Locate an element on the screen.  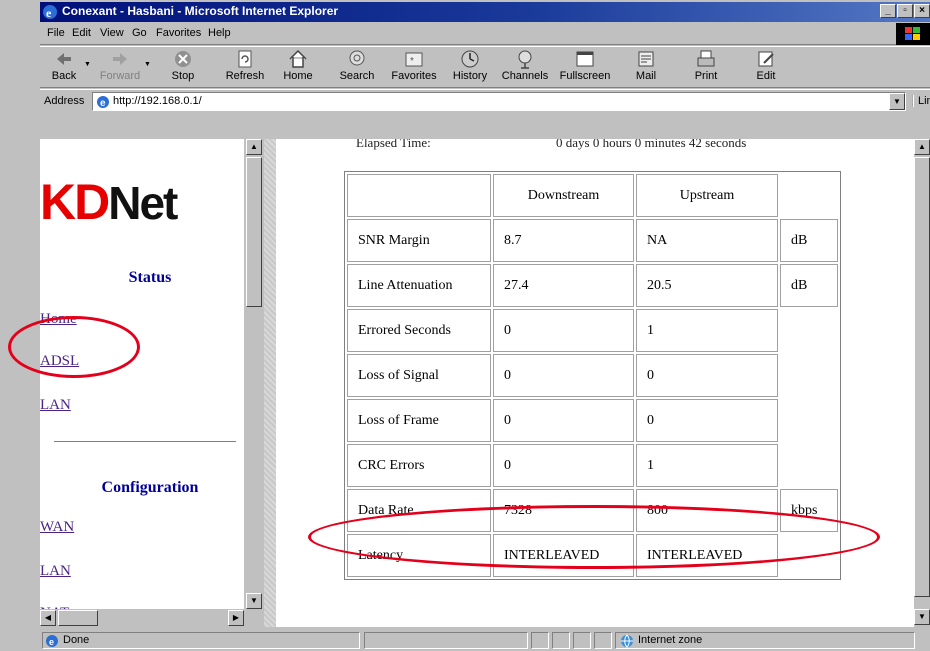
highlight-oval-data-rate is located at coordinates (594, 537).